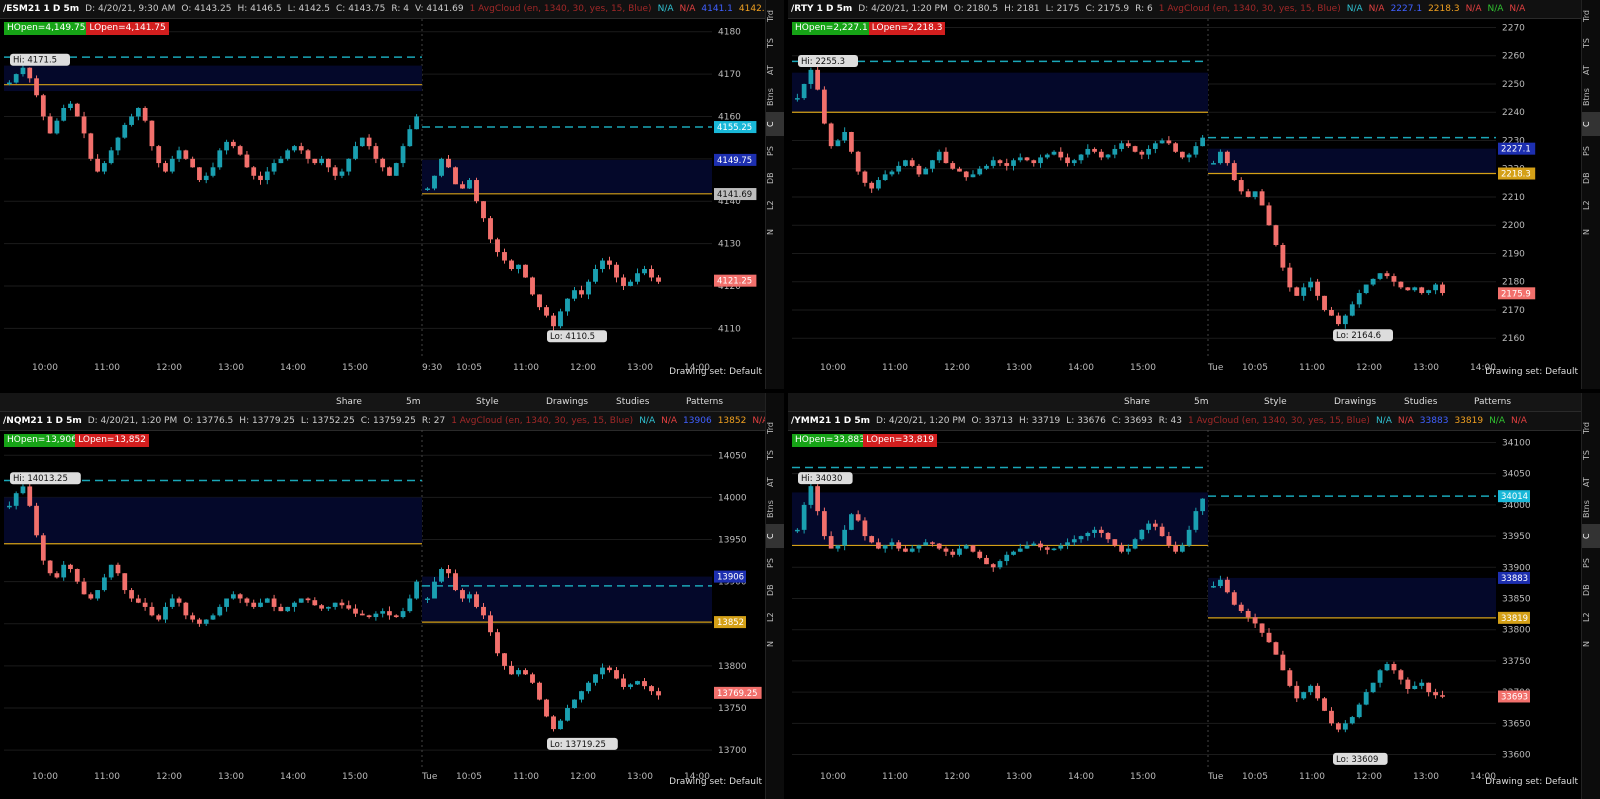 Image resolution: width=1600 pixels, height=799 pixels. What do you see at coordinates (1513, 198) in the screenshot?
I see `y-tick-label: 2210` at bounding box center [1513, 198].